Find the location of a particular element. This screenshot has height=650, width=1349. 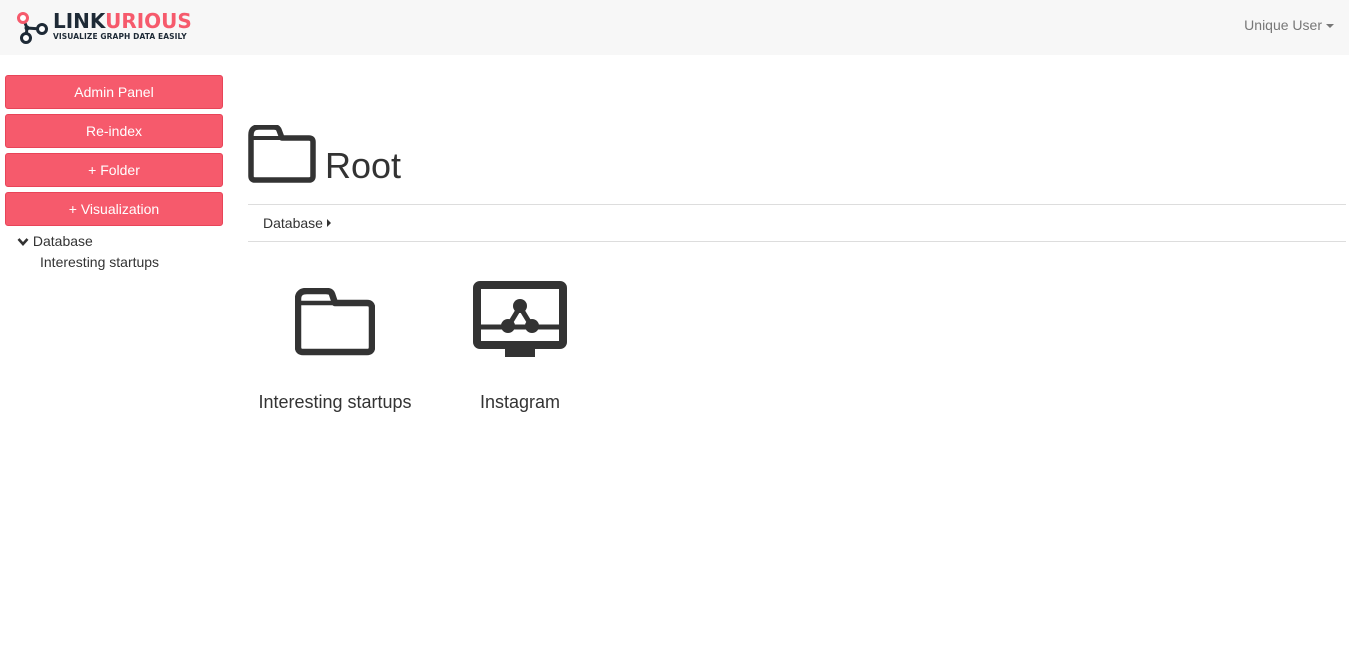

breadcrumb-item-database: Database is located at coordinates (297, 223).